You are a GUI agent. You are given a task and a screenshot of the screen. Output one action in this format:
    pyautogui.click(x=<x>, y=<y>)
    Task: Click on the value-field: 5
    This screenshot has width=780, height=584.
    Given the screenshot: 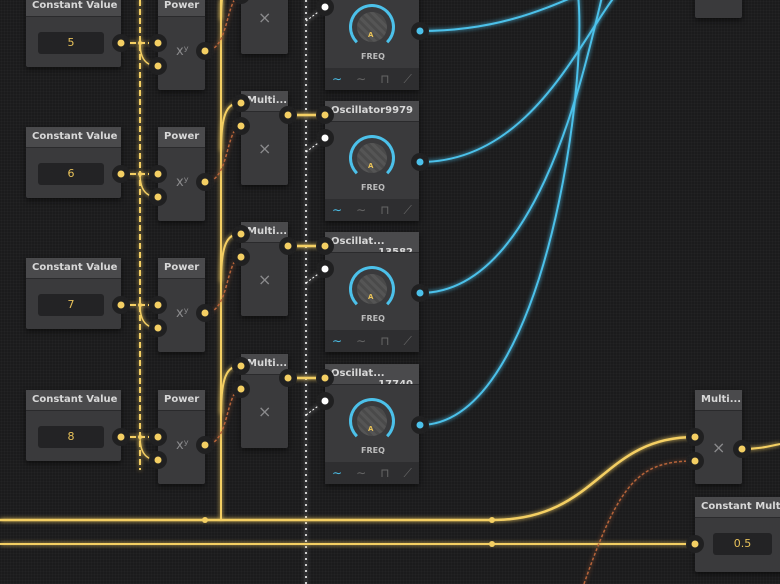 What is the action you would take?
    pyautogui.click(x=71, y=43)
    